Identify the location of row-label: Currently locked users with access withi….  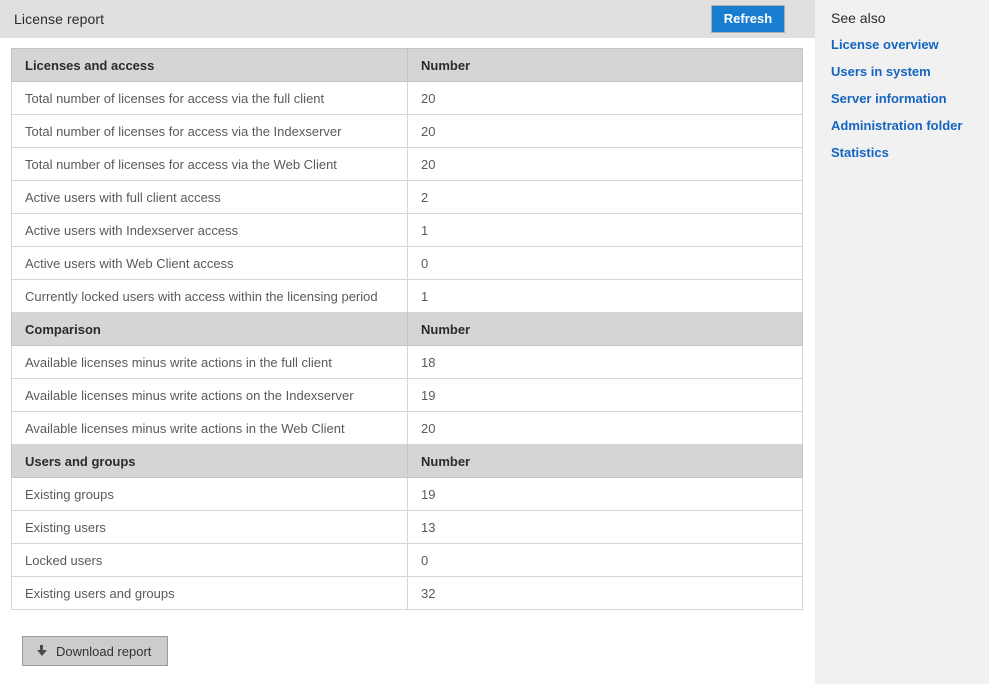
(209, 296).